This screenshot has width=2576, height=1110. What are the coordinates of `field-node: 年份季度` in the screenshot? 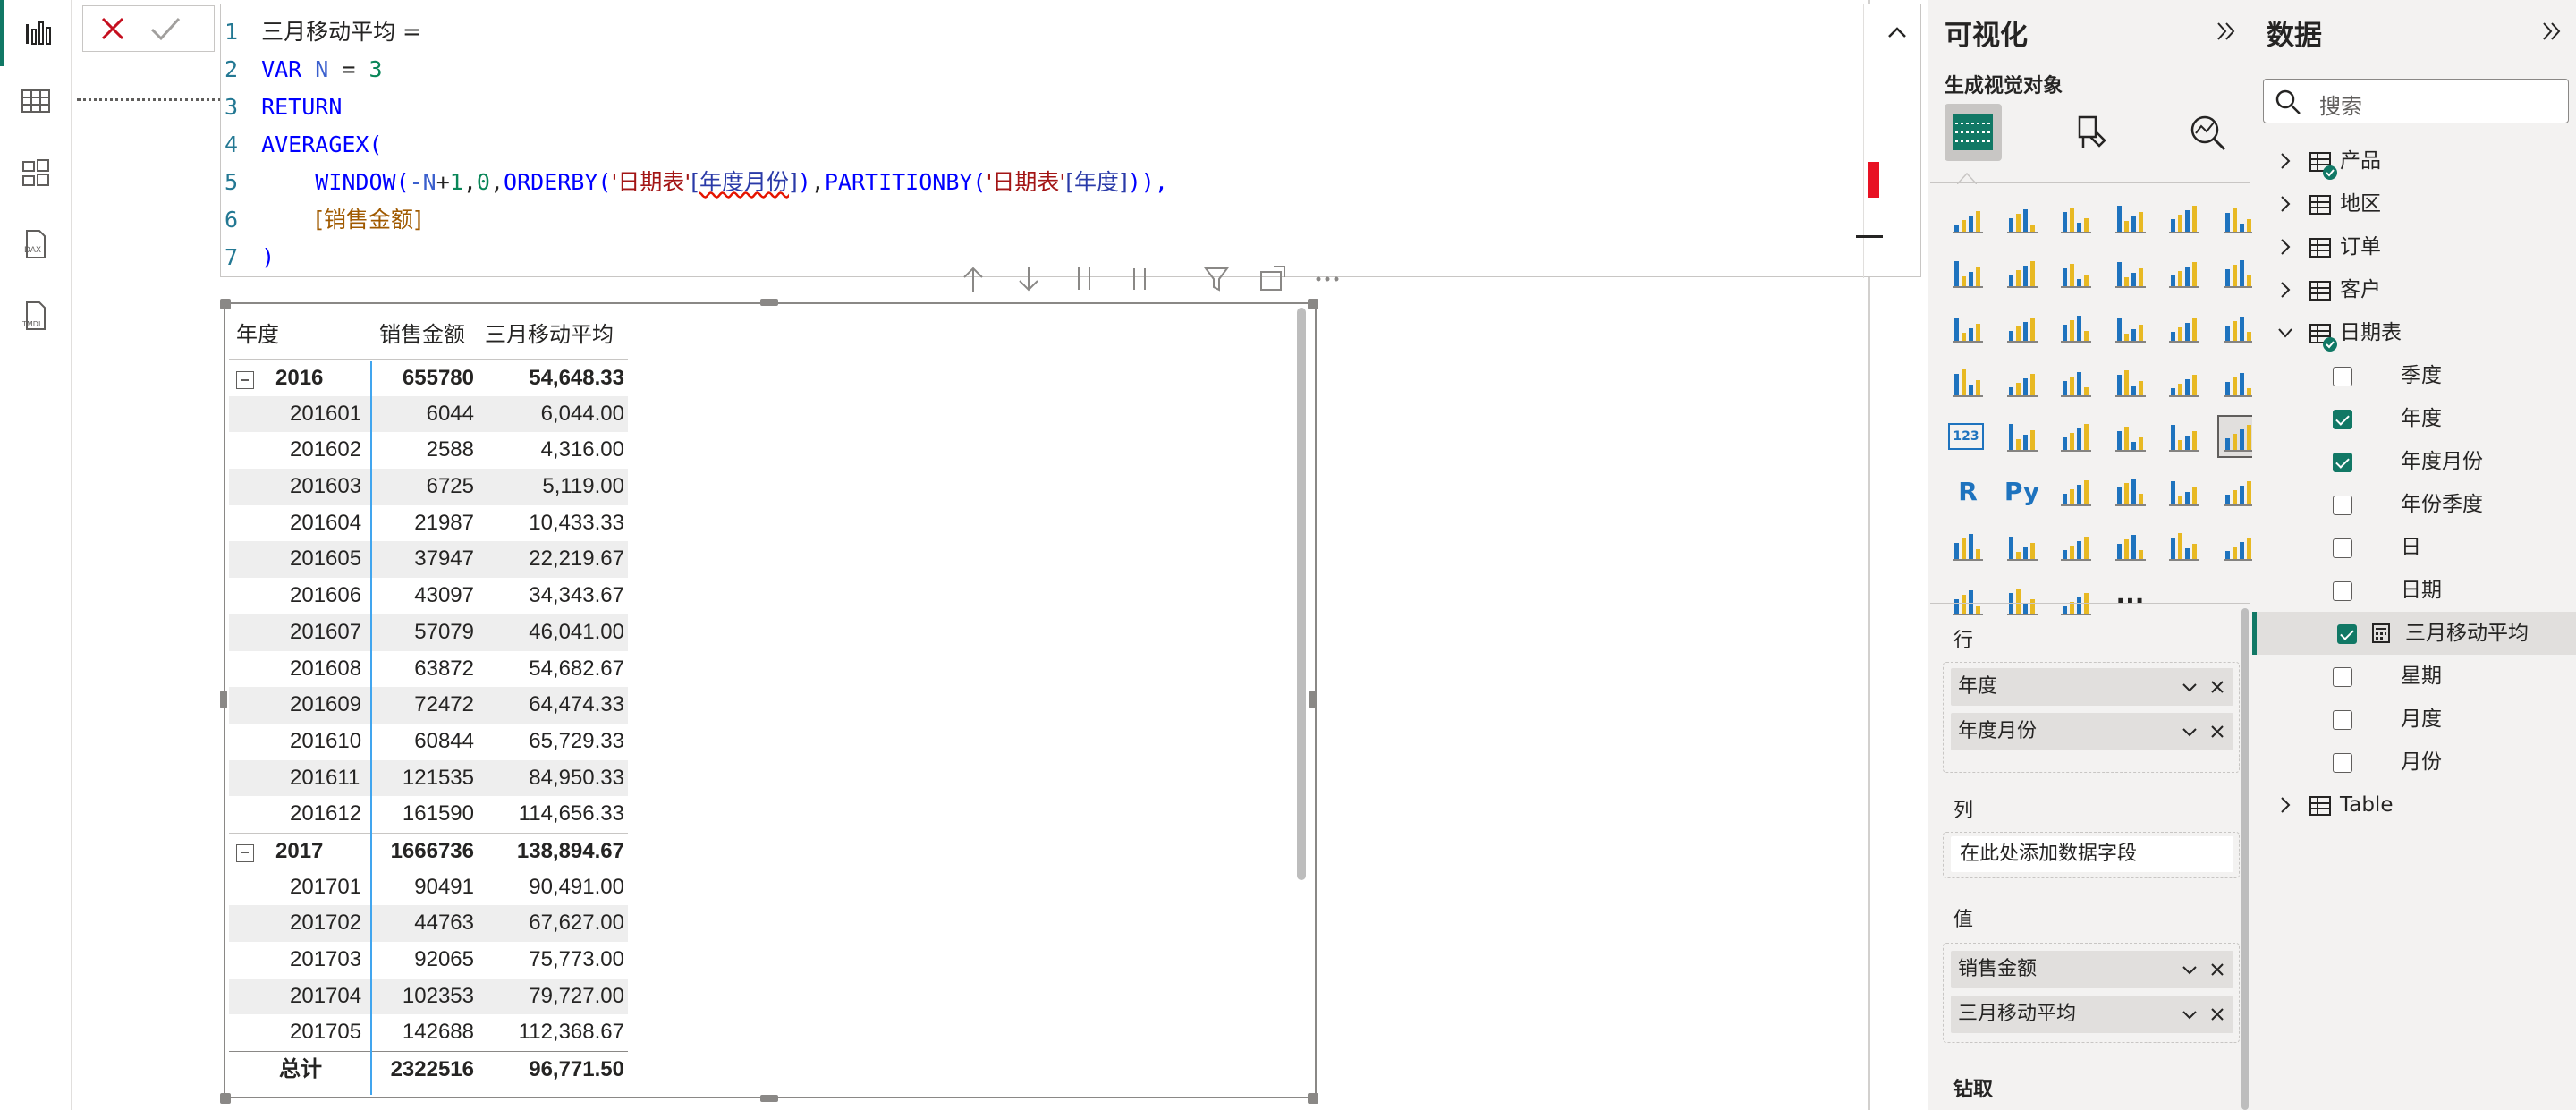 It's located at (2414, 504).